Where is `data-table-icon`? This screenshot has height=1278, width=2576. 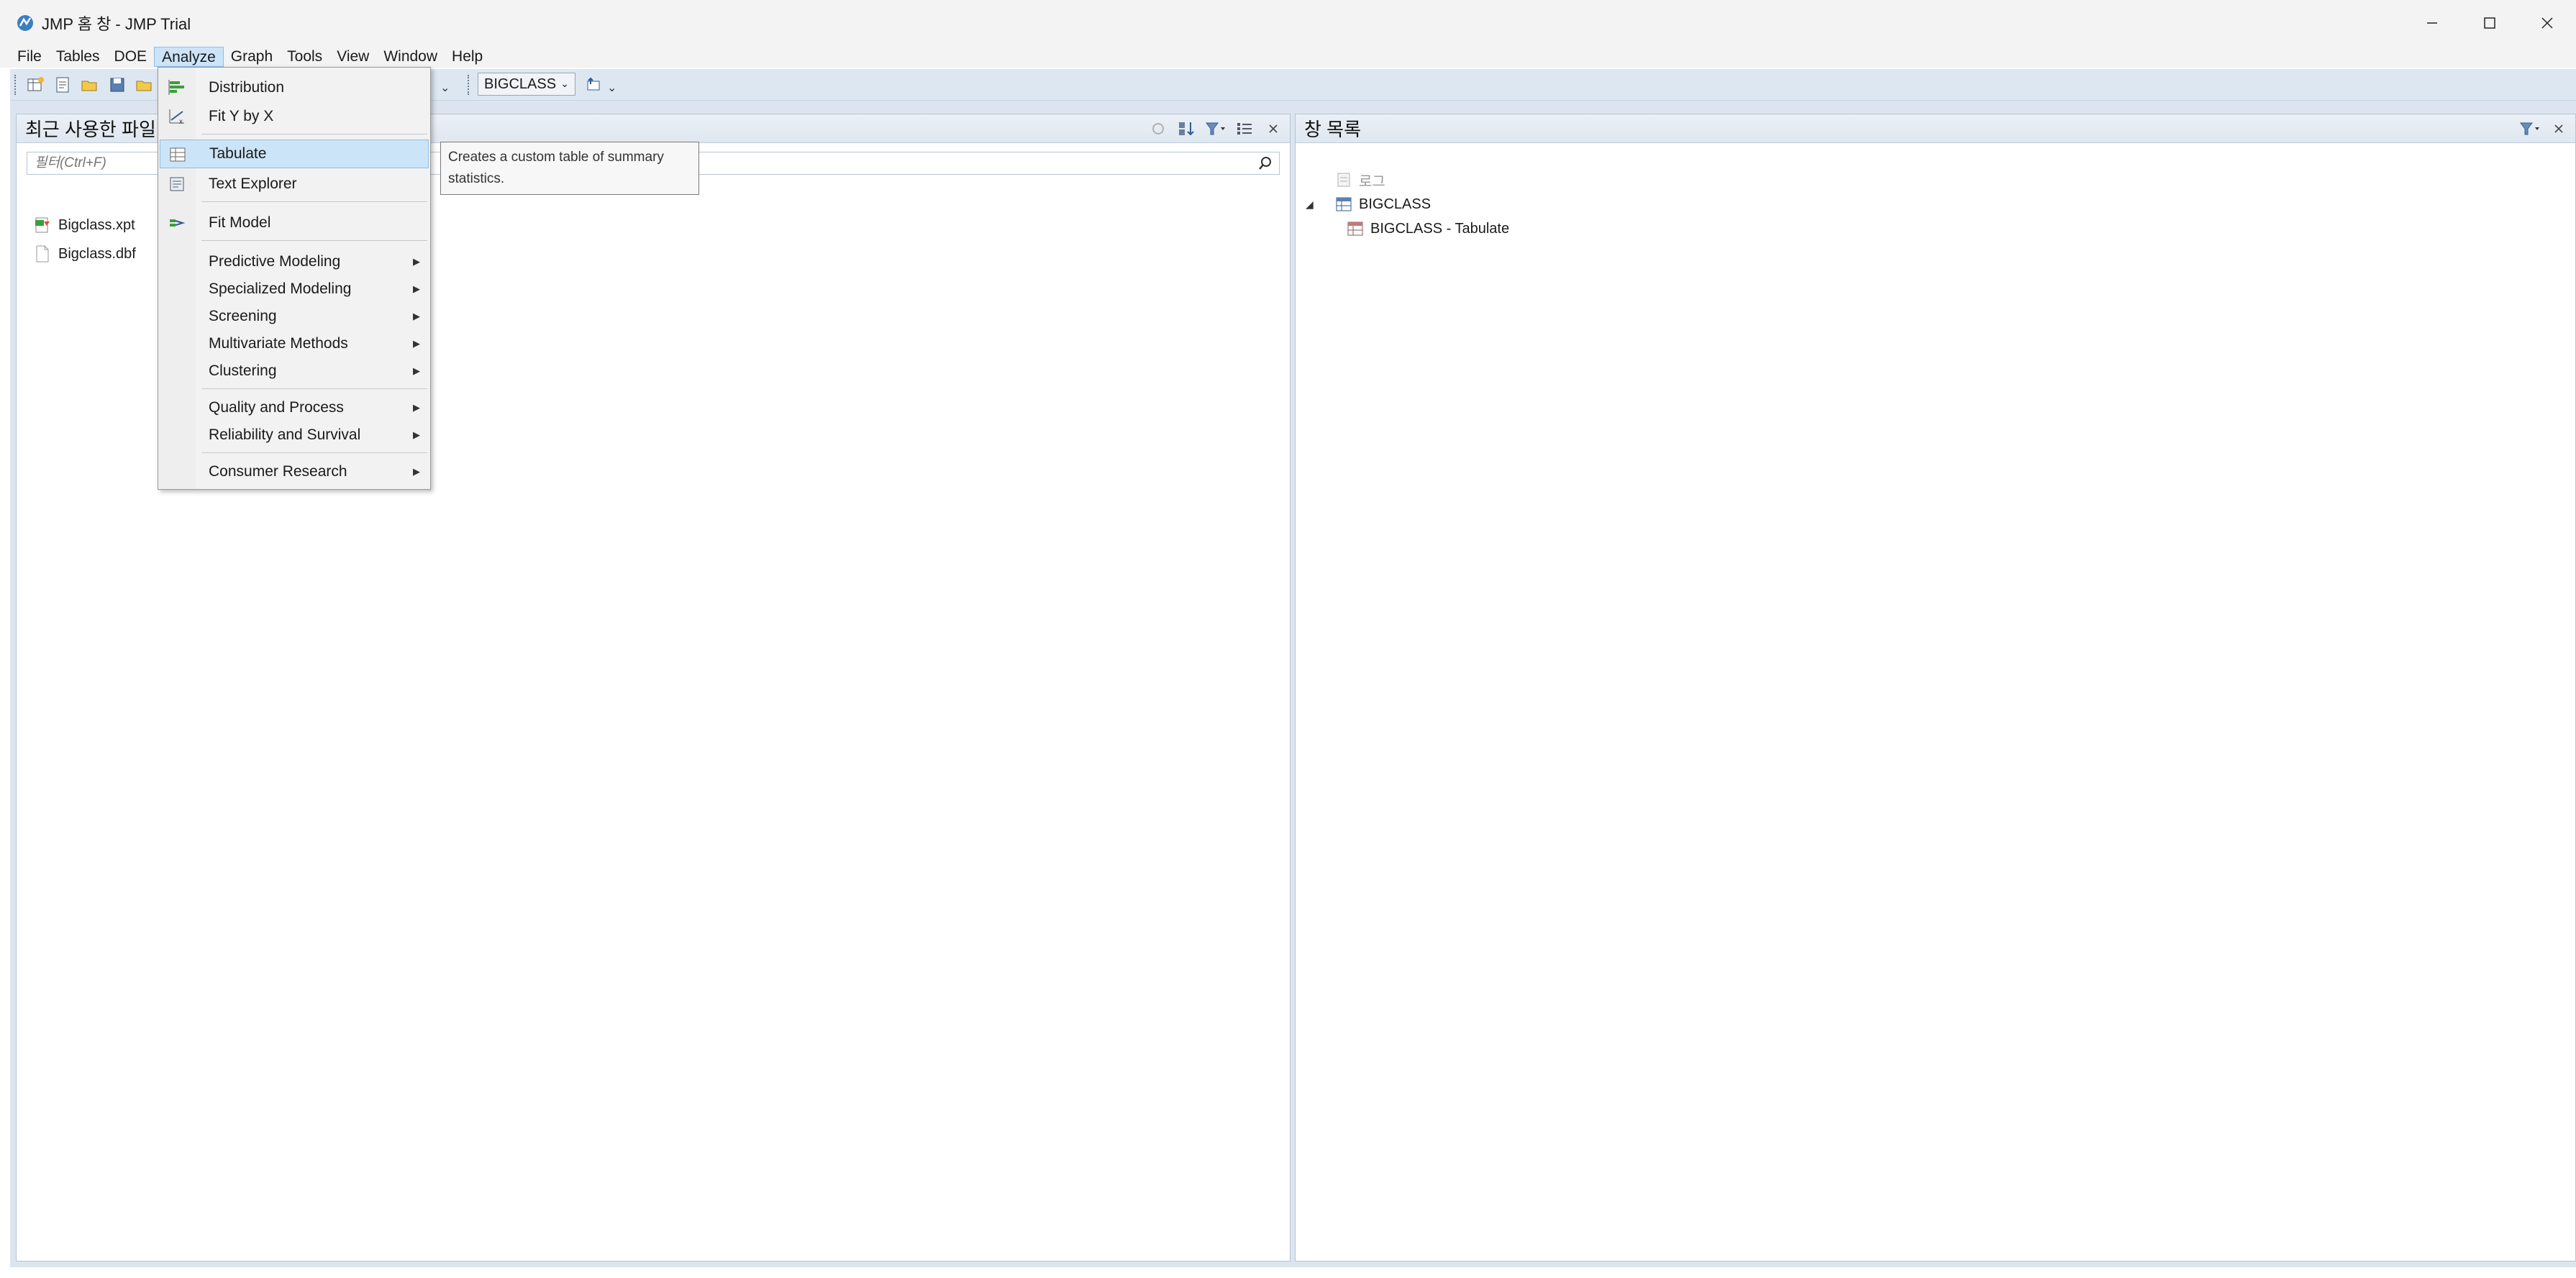 data-table-icon is located at coordinates (1344, 204).